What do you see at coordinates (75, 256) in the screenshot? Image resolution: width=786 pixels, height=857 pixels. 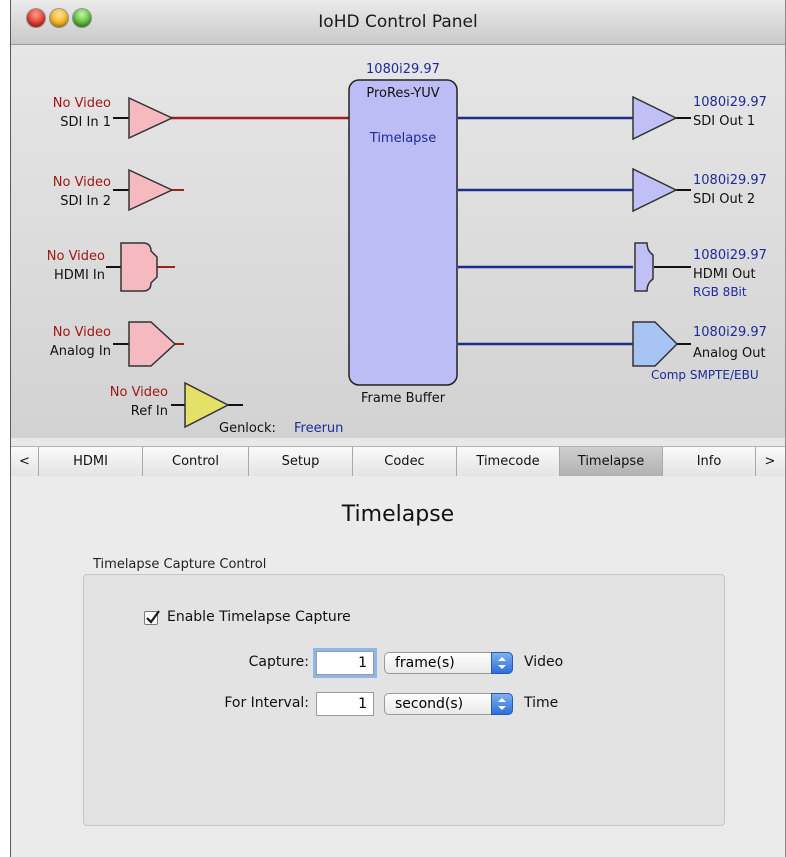 I see `hdmi-in-status: No Video` at bounding box center [75, 256].